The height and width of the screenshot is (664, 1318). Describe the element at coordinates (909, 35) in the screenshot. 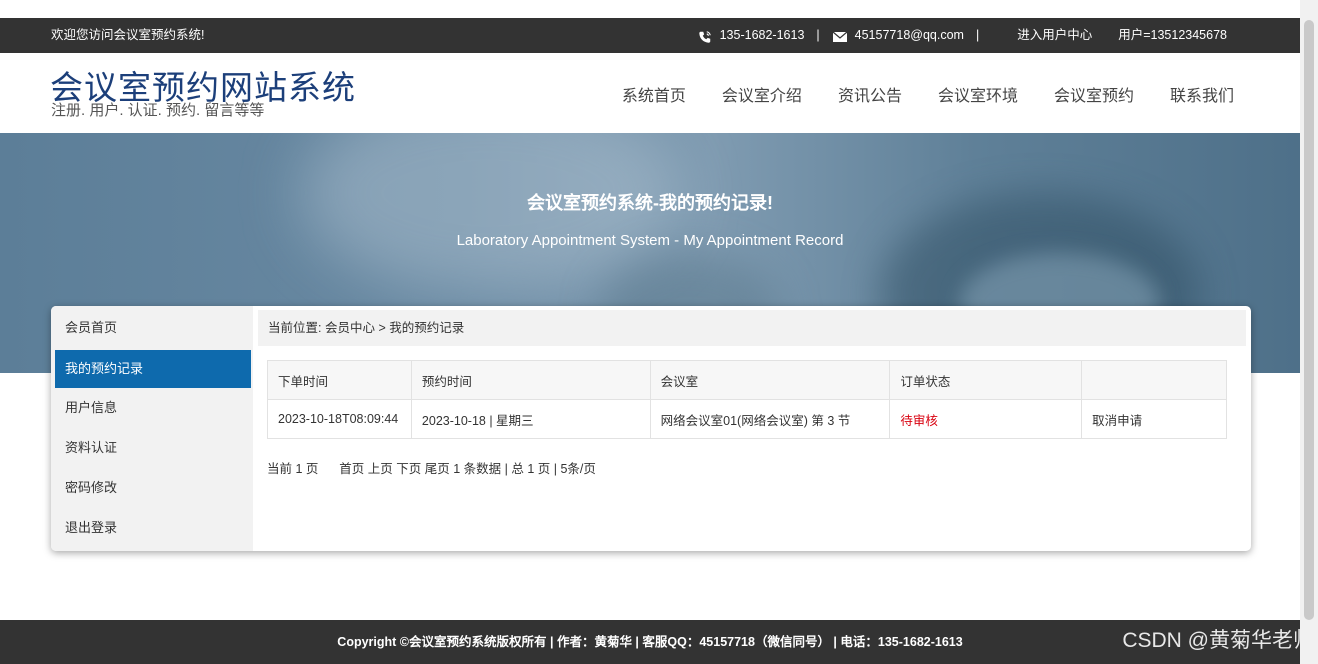

I see `email-address: 45157718@qq.com` at that location.